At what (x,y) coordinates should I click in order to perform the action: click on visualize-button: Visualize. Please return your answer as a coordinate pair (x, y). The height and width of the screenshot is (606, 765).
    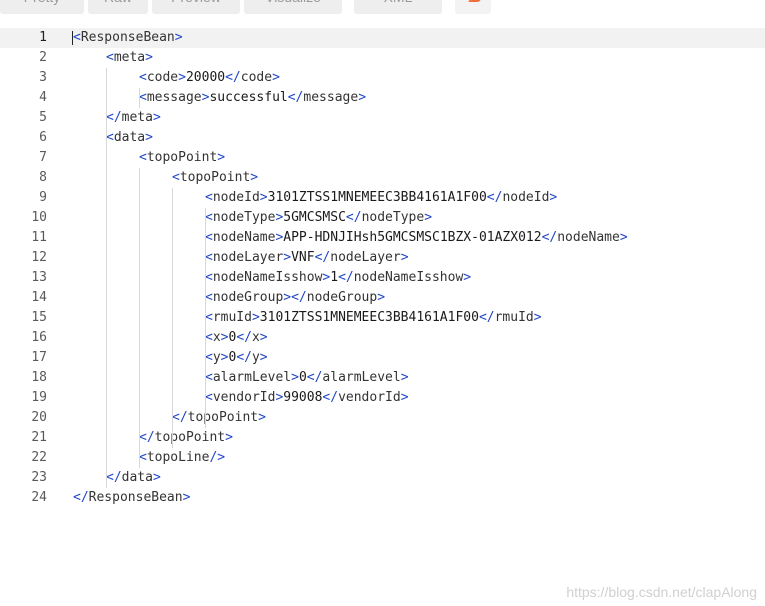
    Looking at the image, I should click on (293, 7).